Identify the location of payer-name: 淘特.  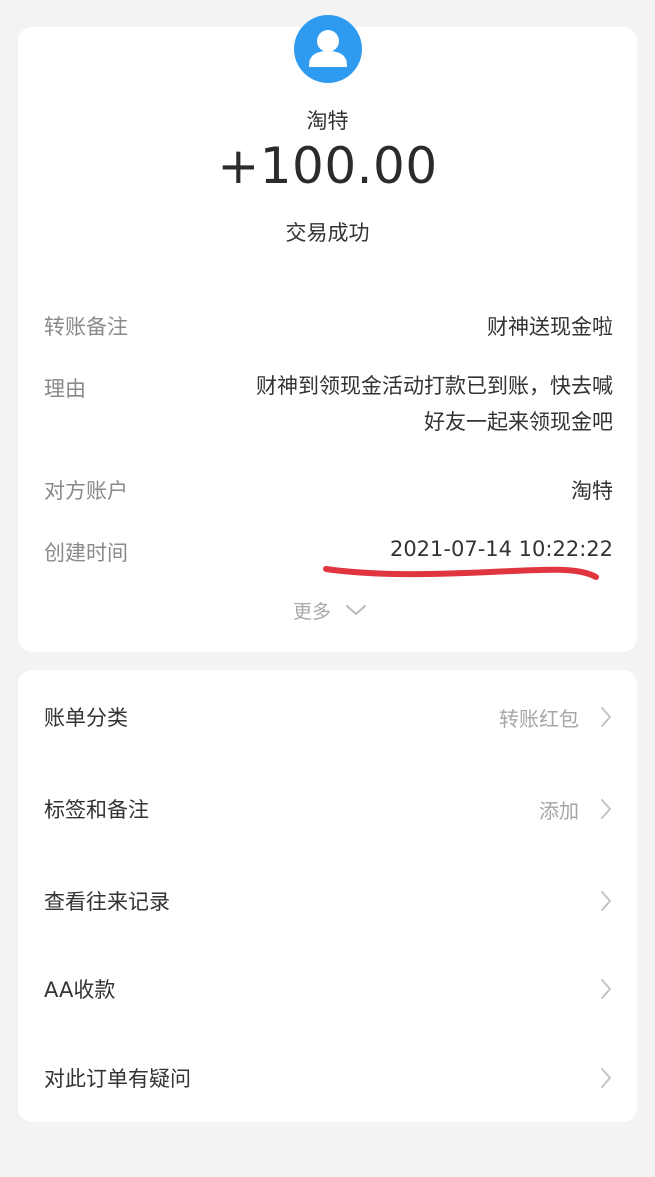
(327, 121).